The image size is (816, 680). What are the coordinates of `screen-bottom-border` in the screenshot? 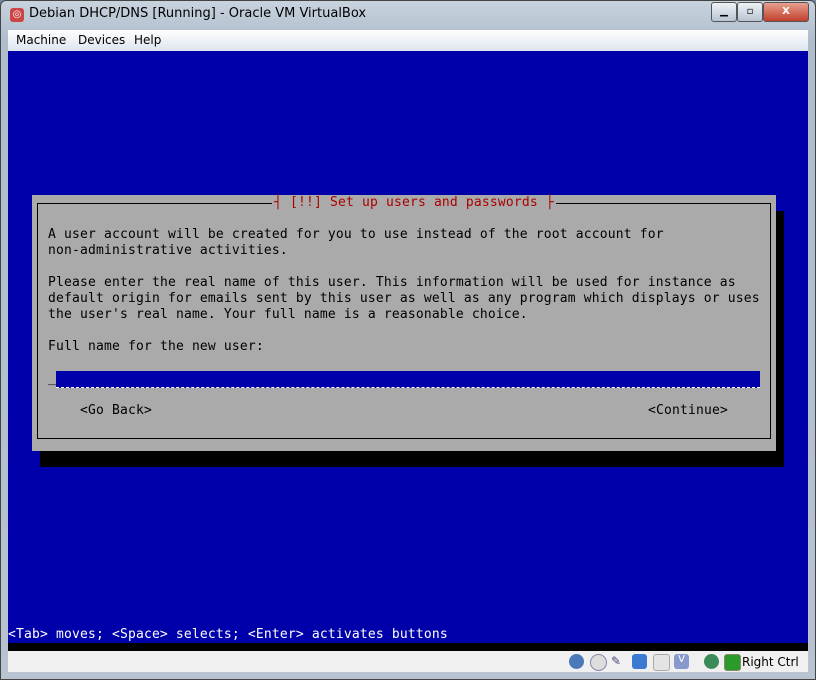 It's located at (408, 647).